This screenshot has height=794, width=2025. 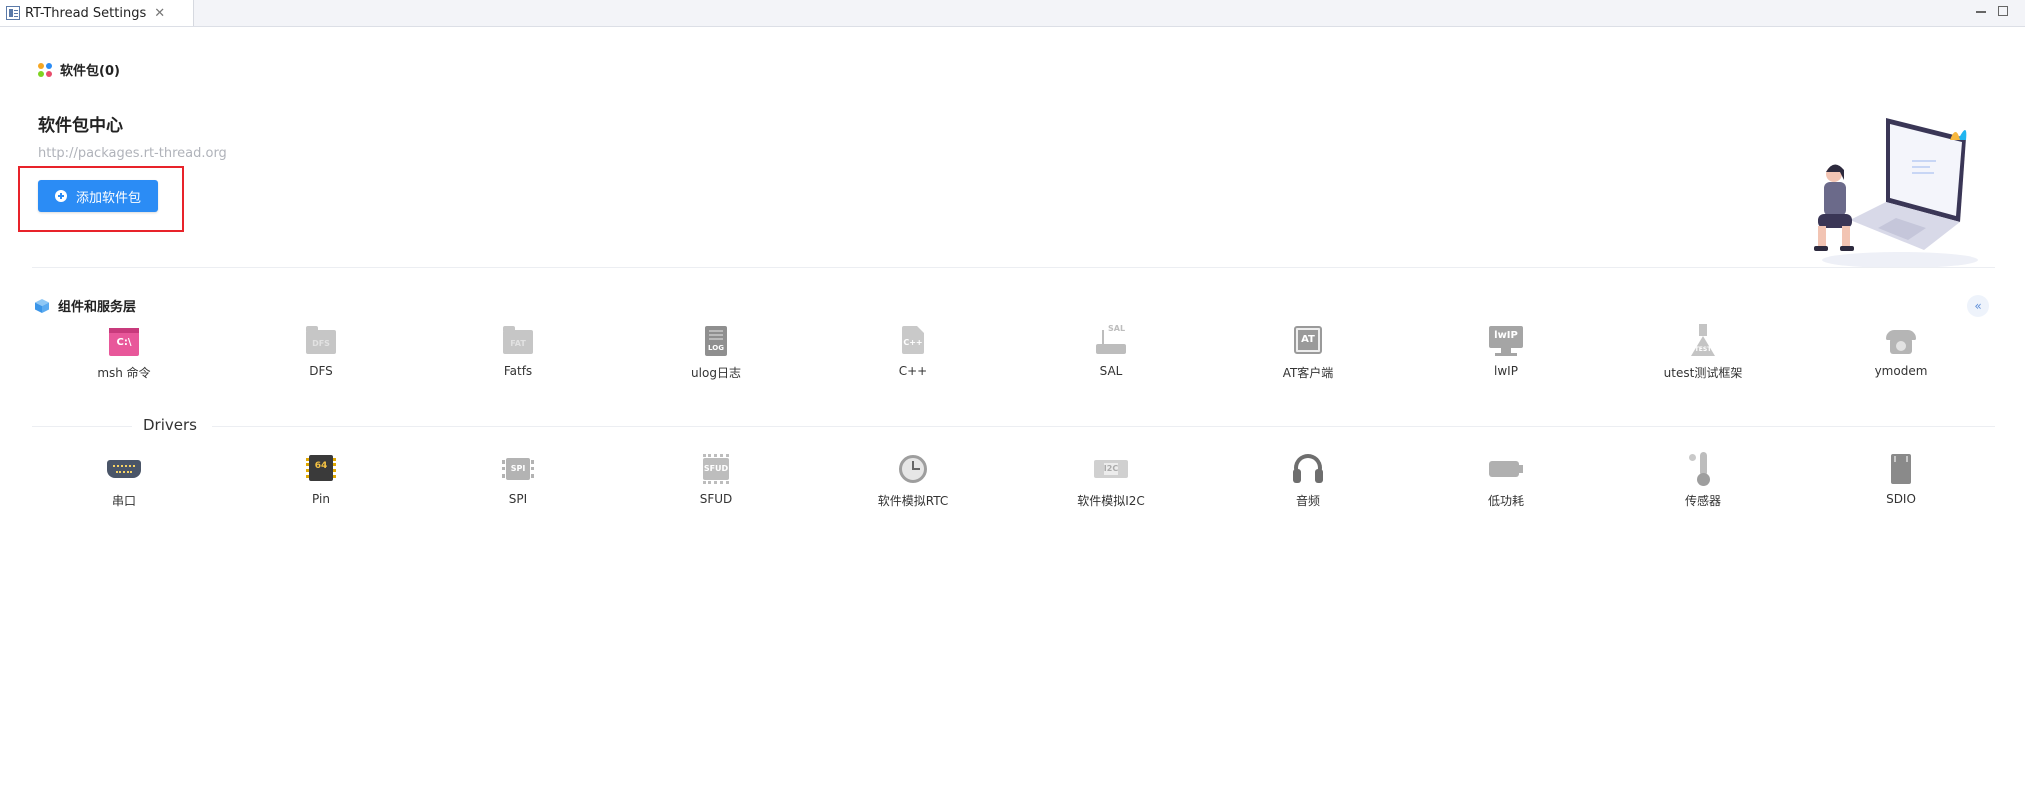 What do you see at coordinates (159, 13) in the screenshot?
I see `close-icon: ✕` at bounding box center [159, 13].